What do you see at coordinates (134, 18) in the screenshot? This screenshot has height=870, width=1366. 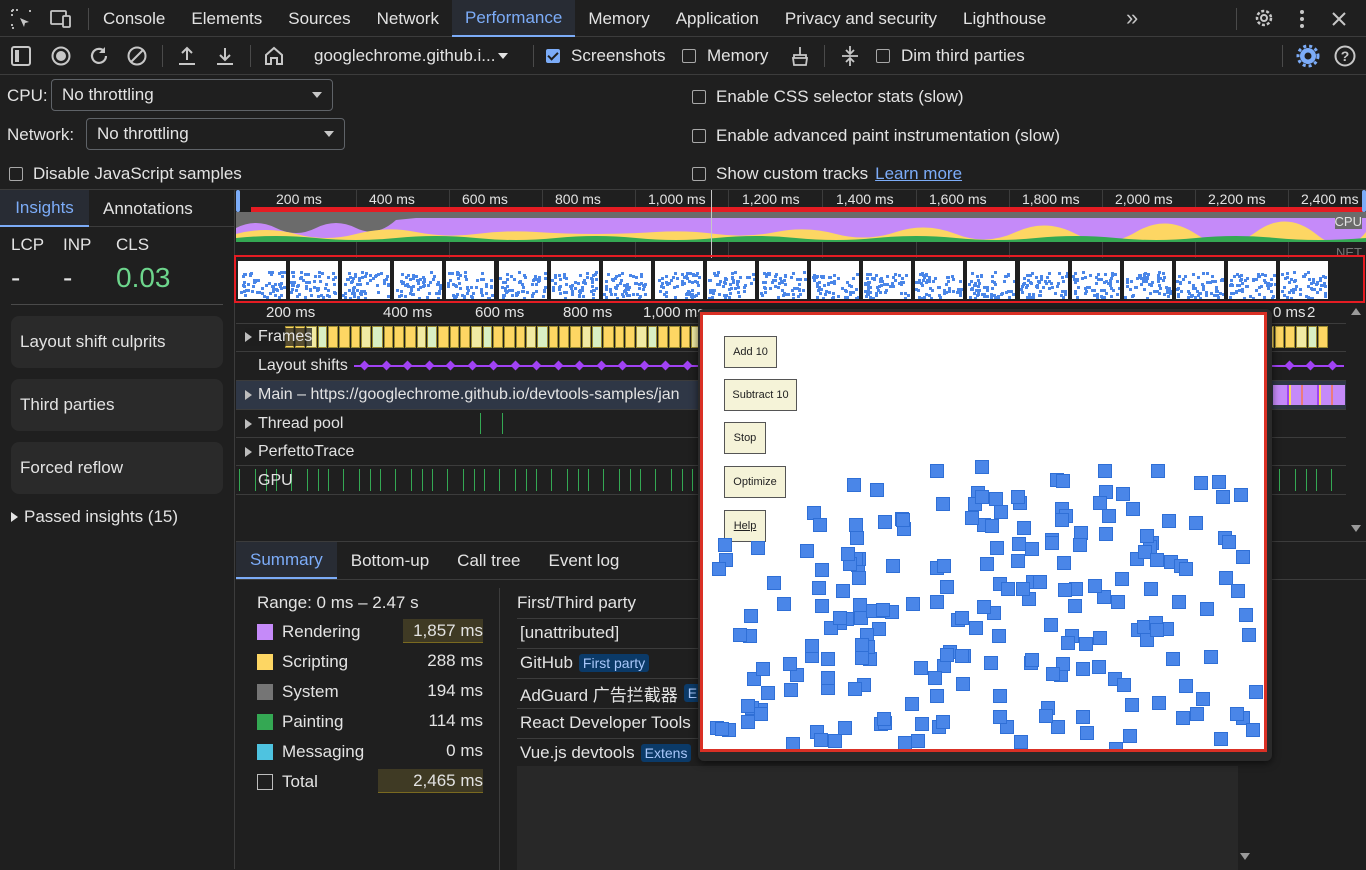 I see `tab-console: Console` at bounding box center [134, 18].